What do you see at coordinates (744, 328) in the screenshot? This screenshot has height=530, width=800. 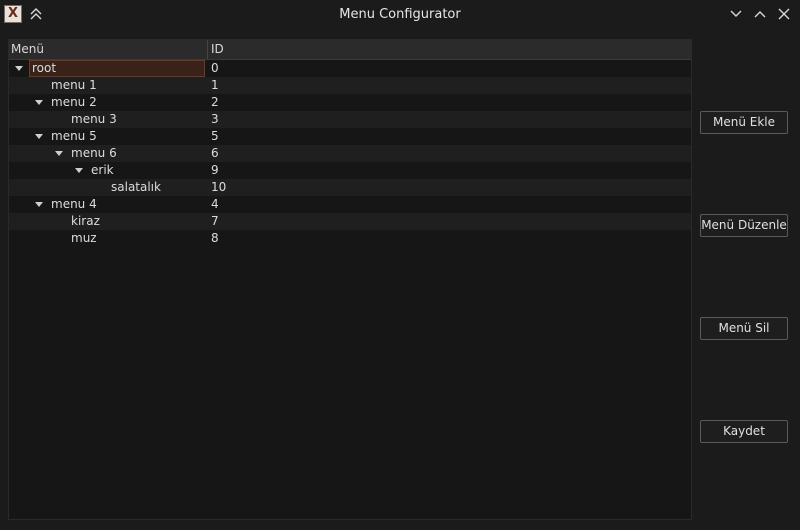 I see `delete-menu-button: Menü Sil` at bounding box center [744, 328].